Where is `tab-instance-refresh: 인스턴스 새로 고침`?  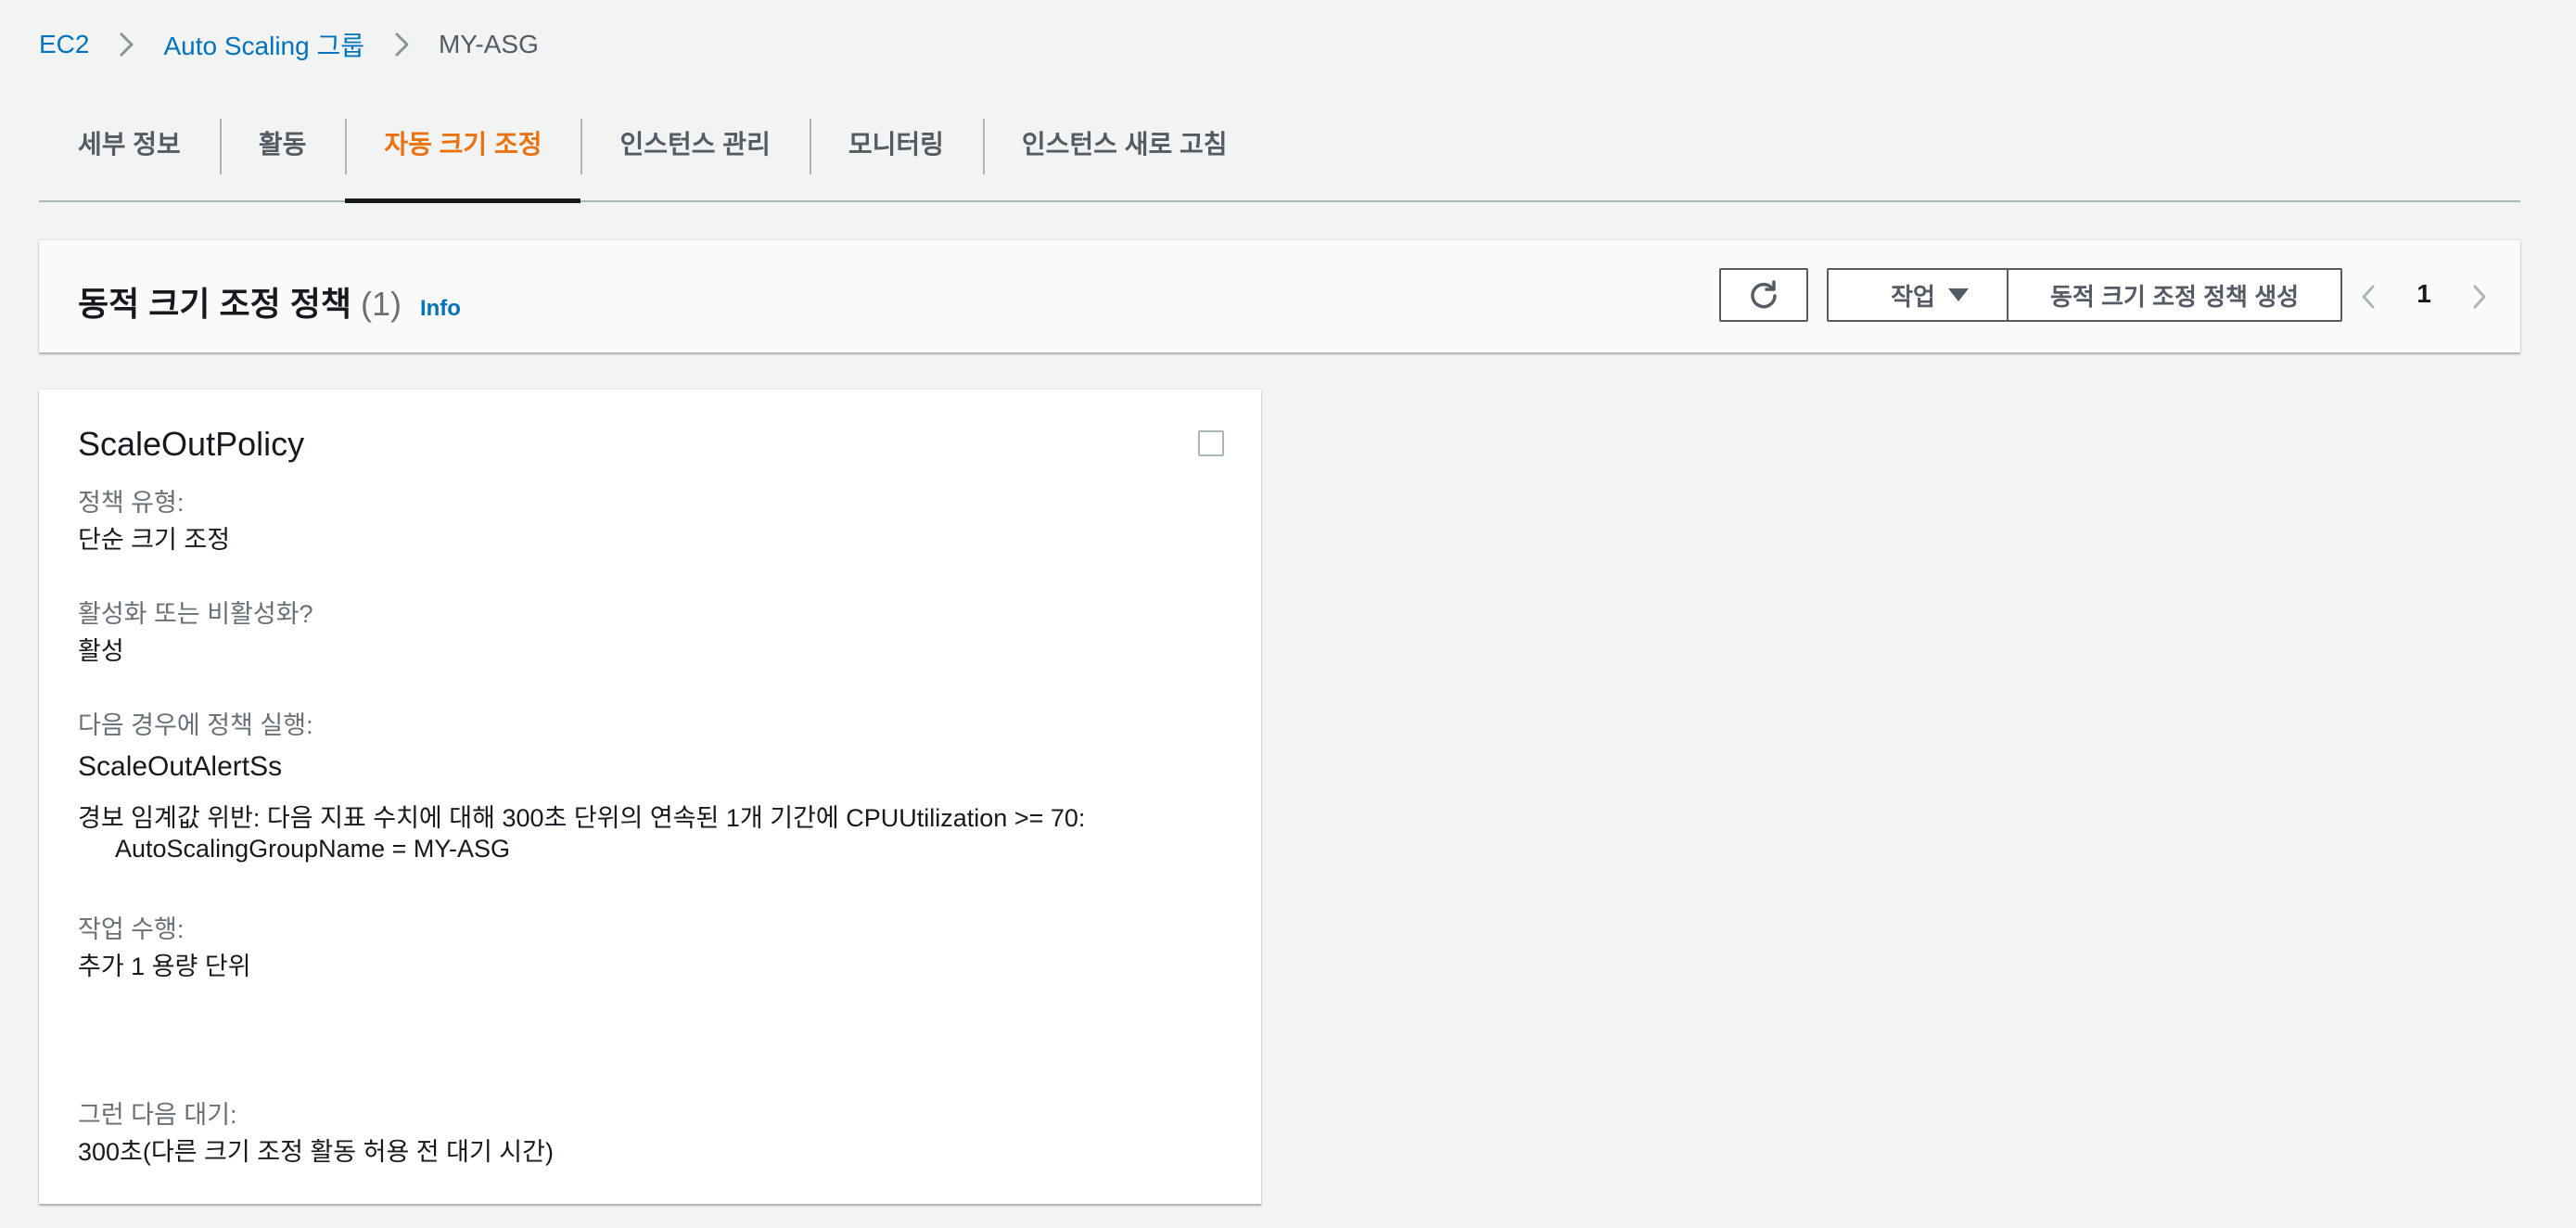 tab-instance-refresh: 인스턴스 새로 고침 is located at coordinates (1124, 155).